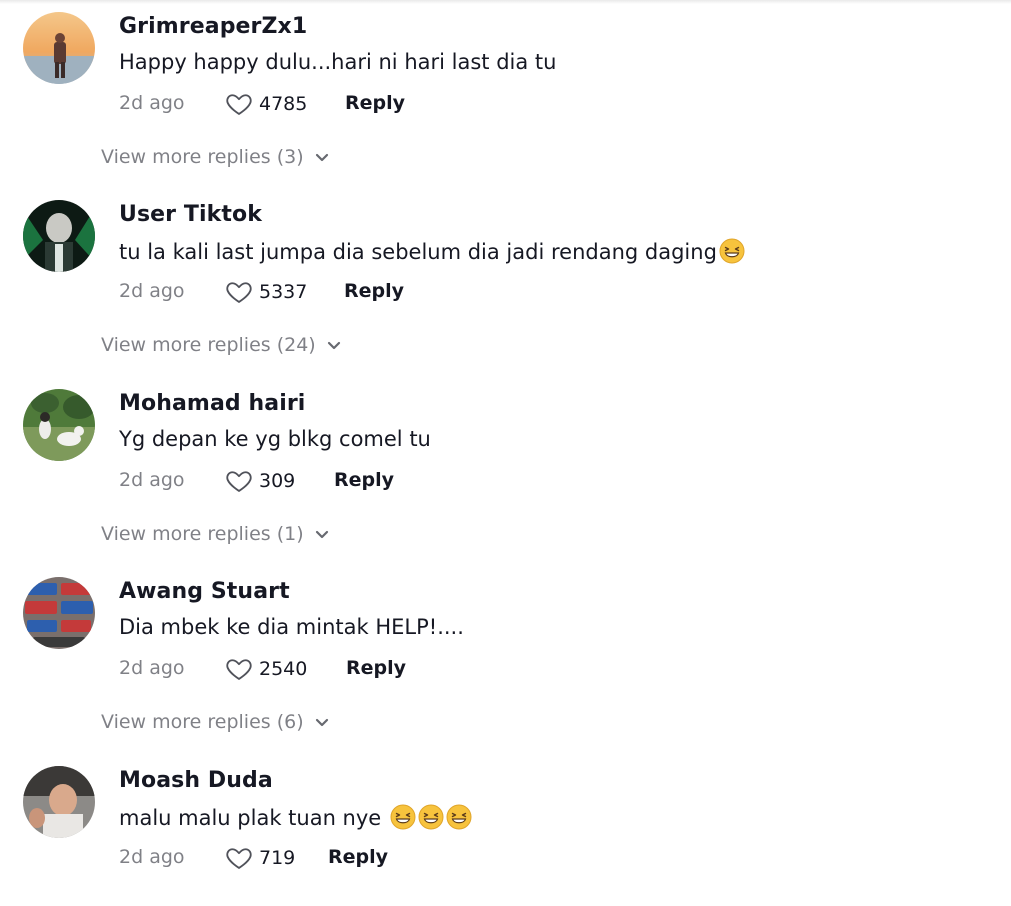 The height and width of the screenshot is (906, 1011). I want to click on like-count: 4785, so click(283, 104).